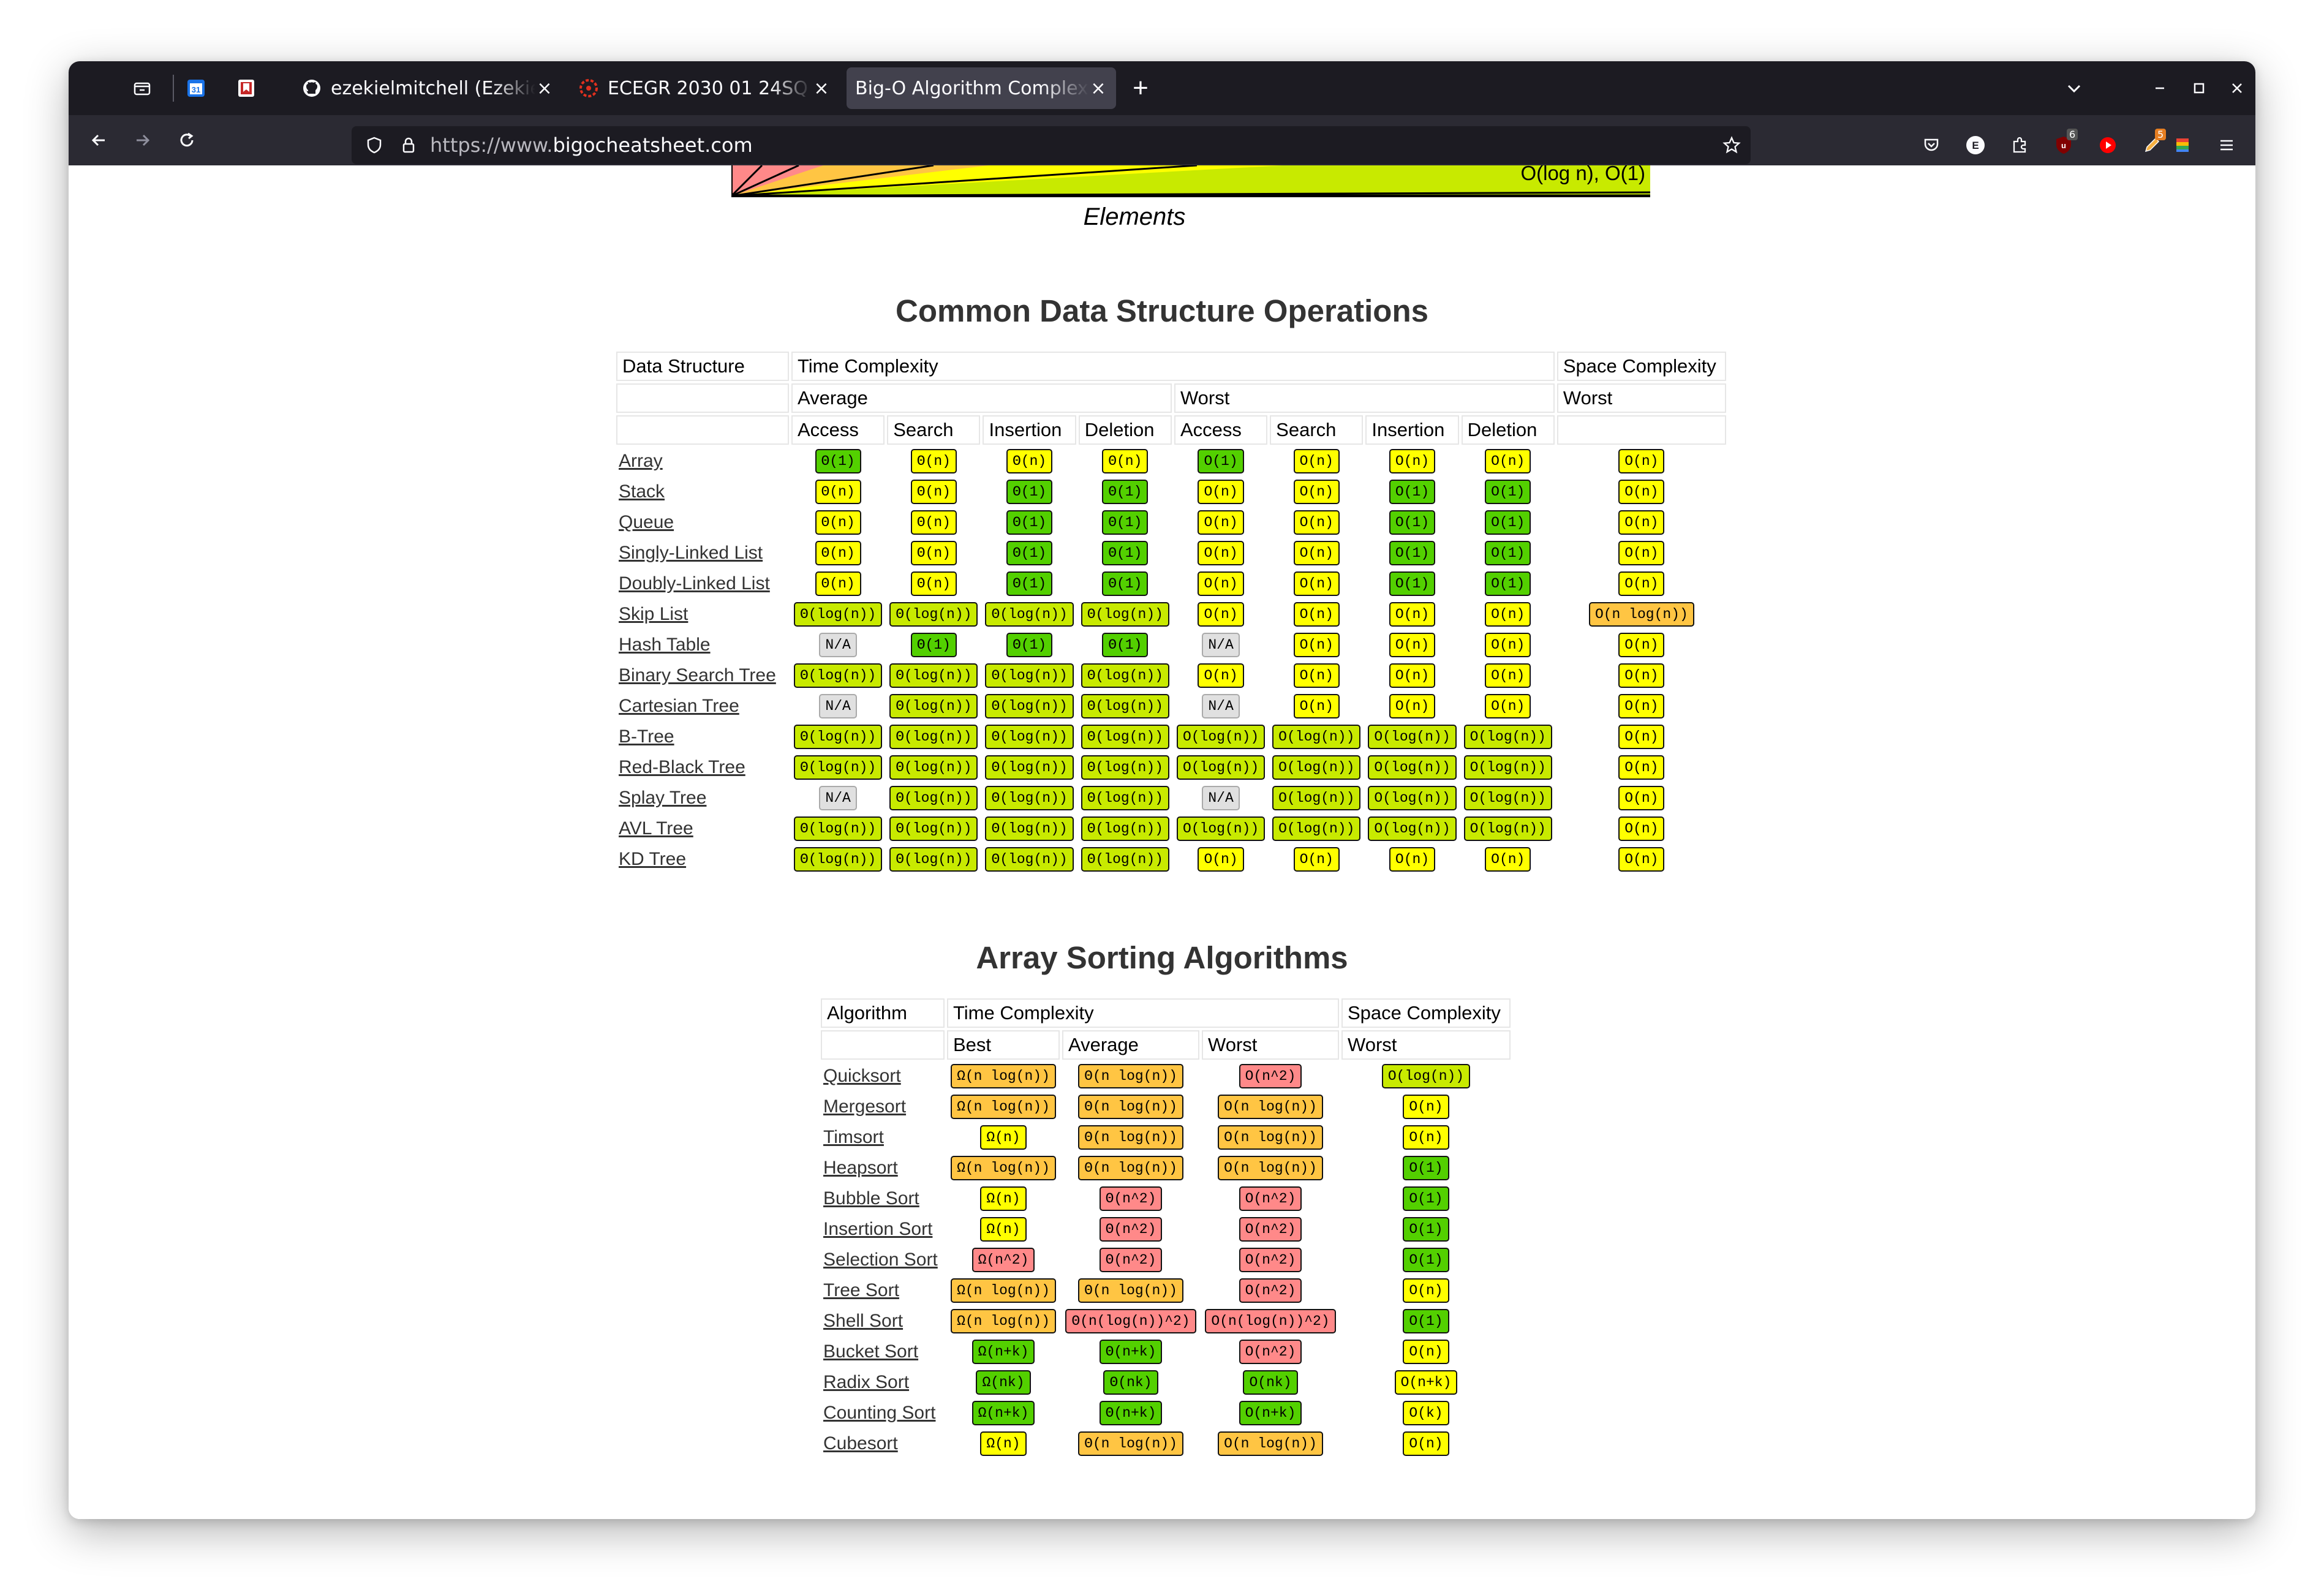 This screenshot has height=1595, width=2324. What do you see at coordinates (665, 645) in the screenshot?
I see `row-name-link: Hash Table` at bounding box center [665, 645].